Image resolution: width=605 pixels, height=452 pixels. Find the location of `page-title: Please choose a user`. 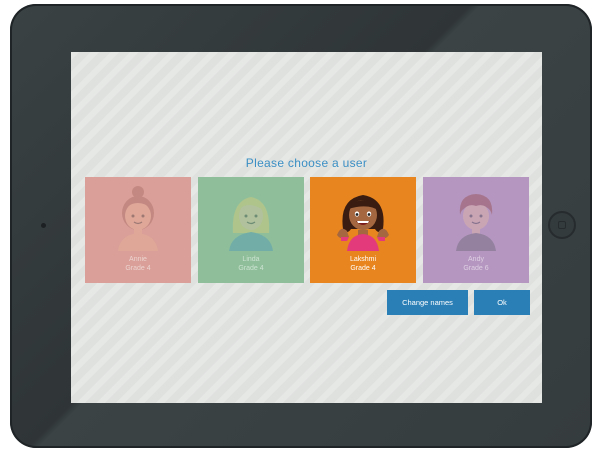

page-title: Please choose a user is located at coordinates (306, 163).